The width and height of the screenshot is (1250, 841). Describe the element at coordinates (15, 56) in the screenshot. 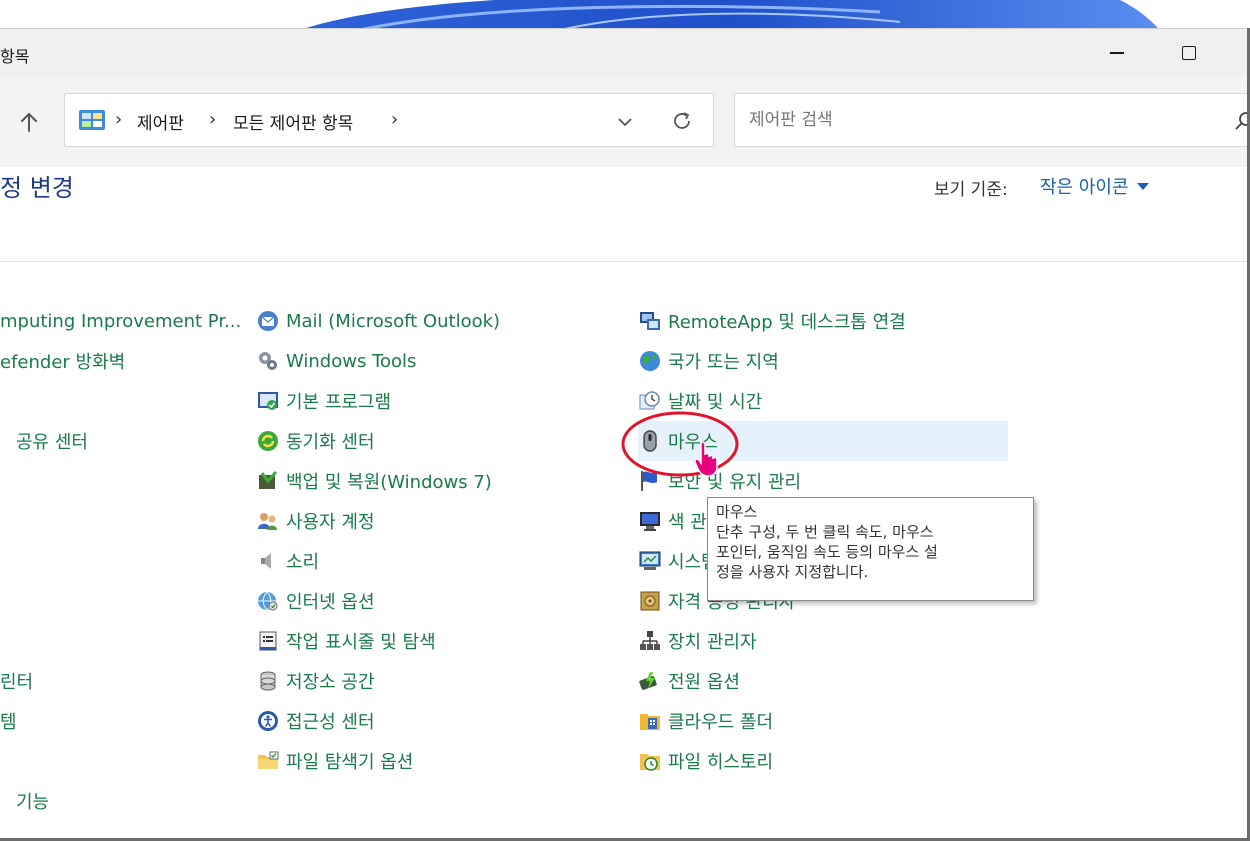

I see `window-title: 항목` at that location.